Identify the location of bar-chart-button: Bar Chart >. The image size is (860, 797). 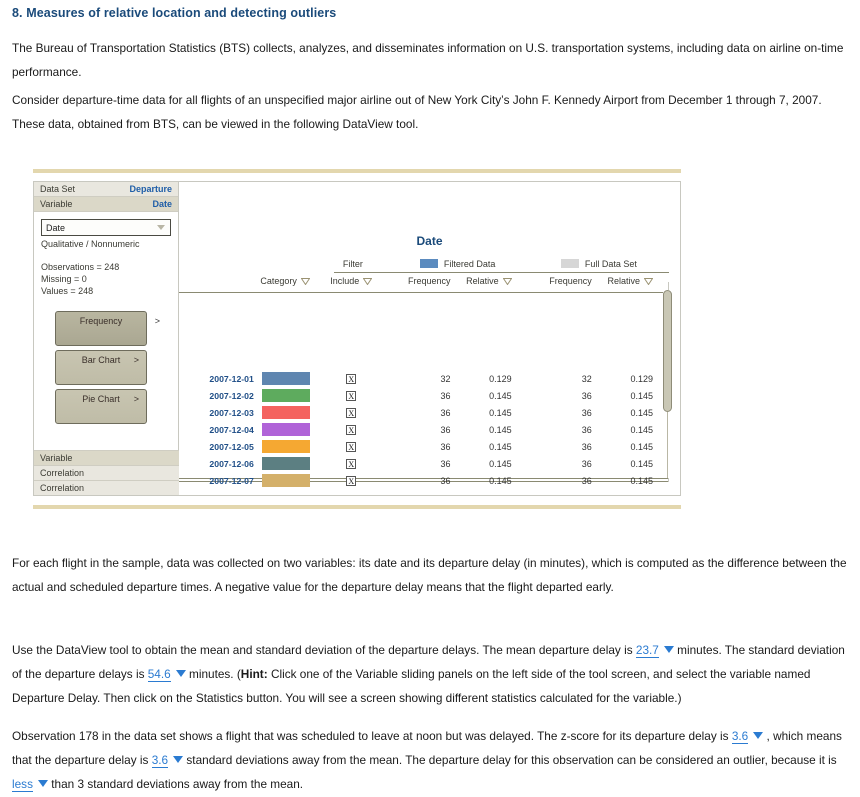
(101, 367).